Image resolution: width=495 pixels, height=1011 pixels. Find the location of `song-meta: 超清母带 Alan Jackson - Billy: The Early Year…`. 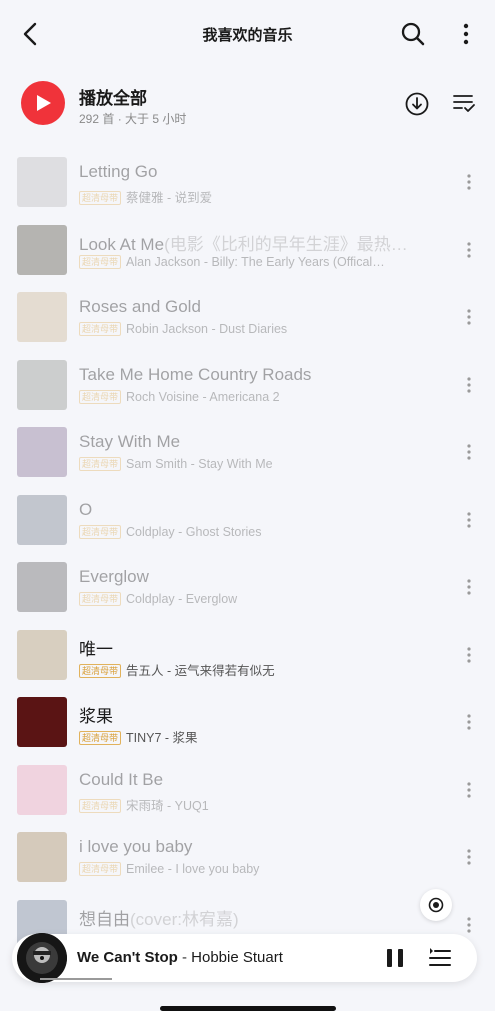

song-meta: 超清母带 Alan Jackson - Billy: The Early Year… is located at coordinates (259, 261).